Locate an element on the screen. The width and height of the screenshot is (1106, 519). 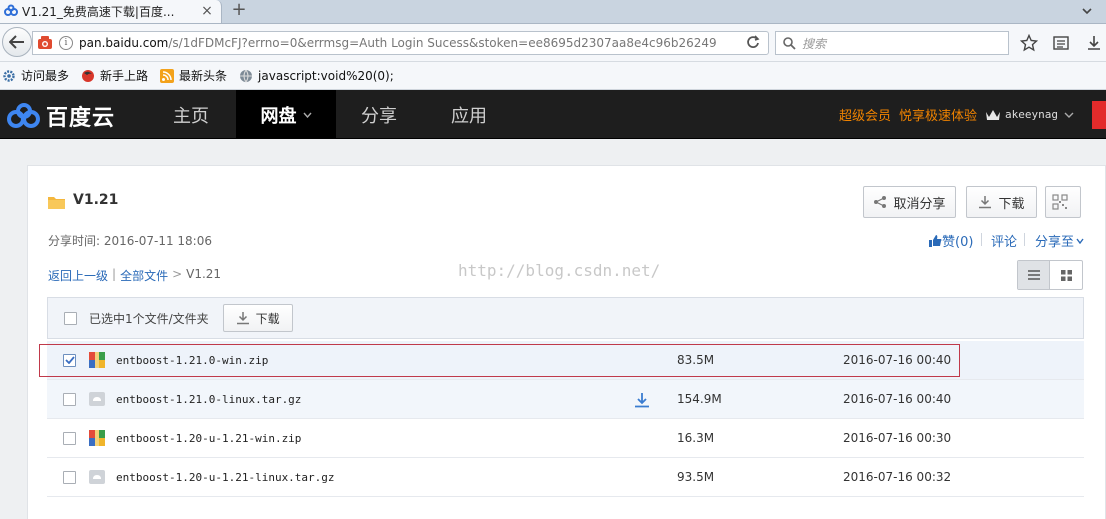
bookmark-label: 新手上路 is located at coordinates (124, 76).